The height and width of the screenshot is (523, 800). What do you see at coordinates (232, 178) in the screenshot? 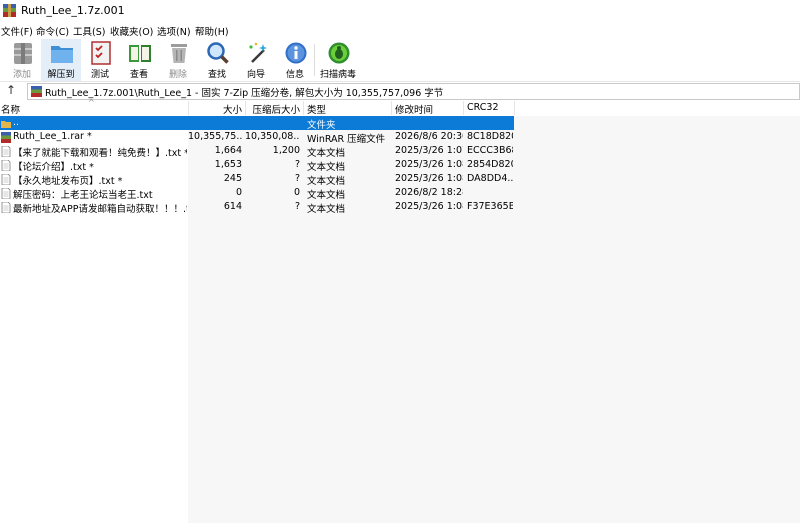
I see `file-size: 245` at bounding box center [232, 178].